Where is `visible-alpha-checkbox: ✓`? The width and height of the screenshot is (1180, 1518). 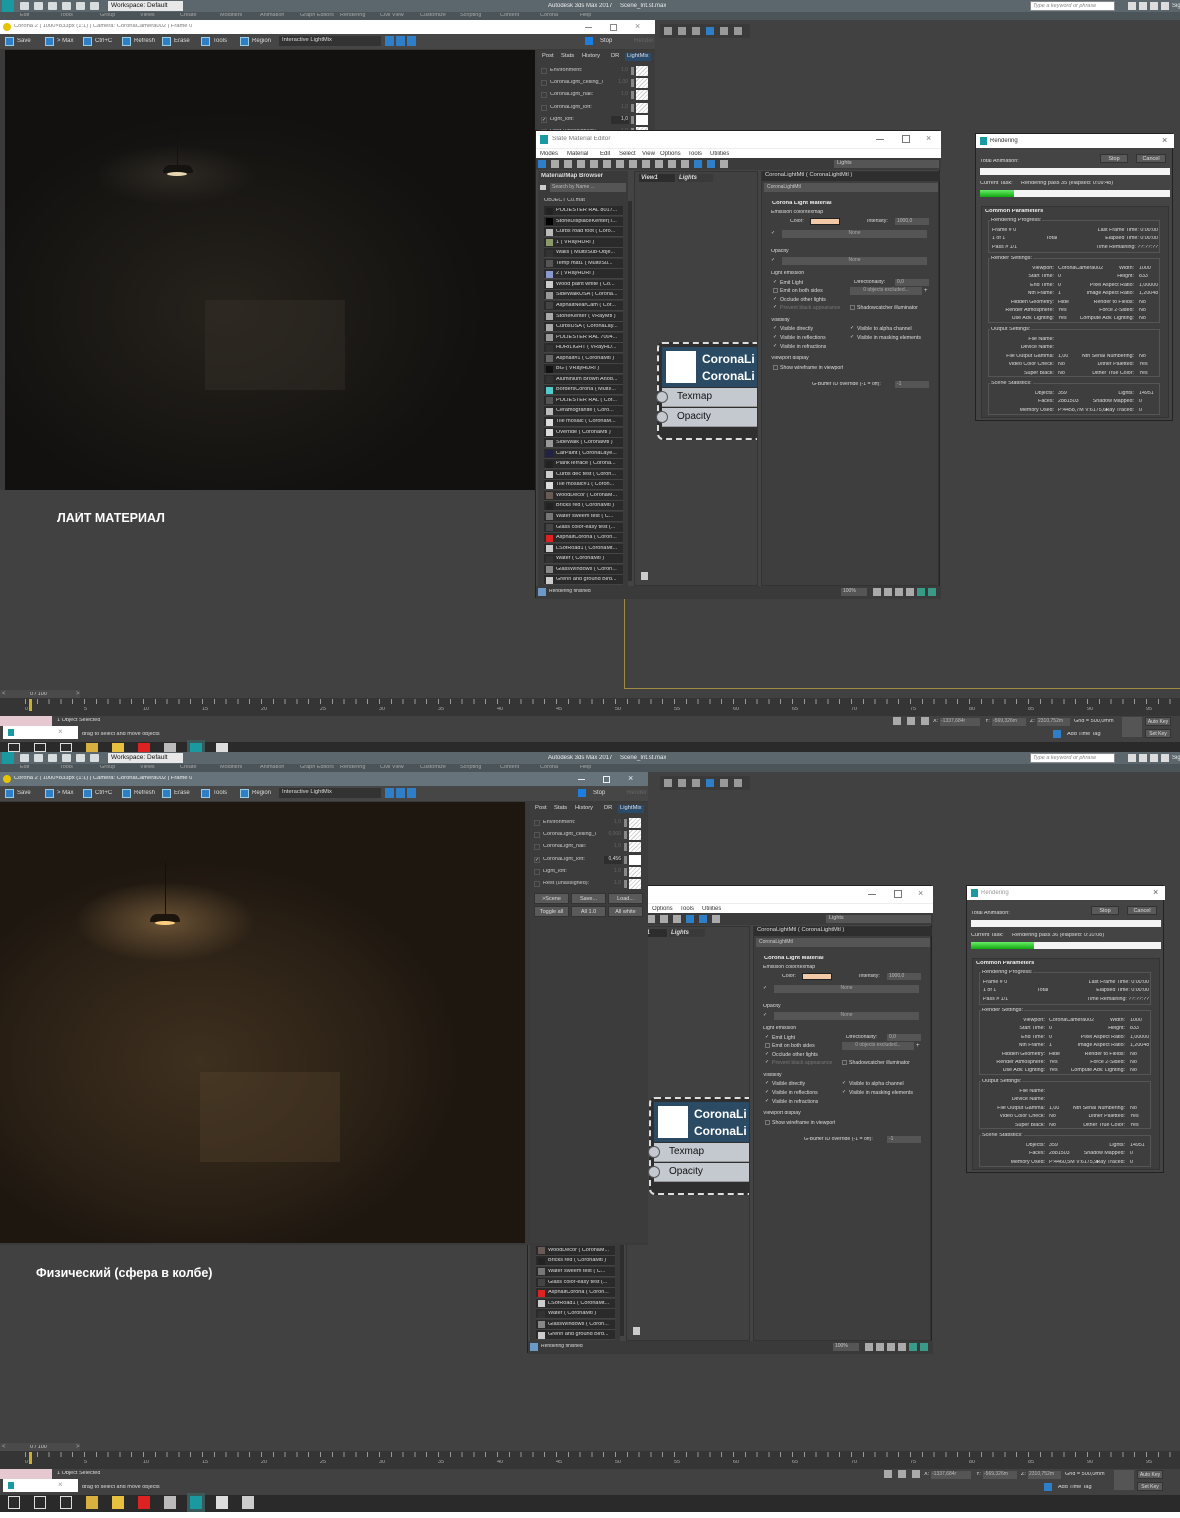
visible-alpha-checkbox: ✓ is located at coordinates (852, 328).